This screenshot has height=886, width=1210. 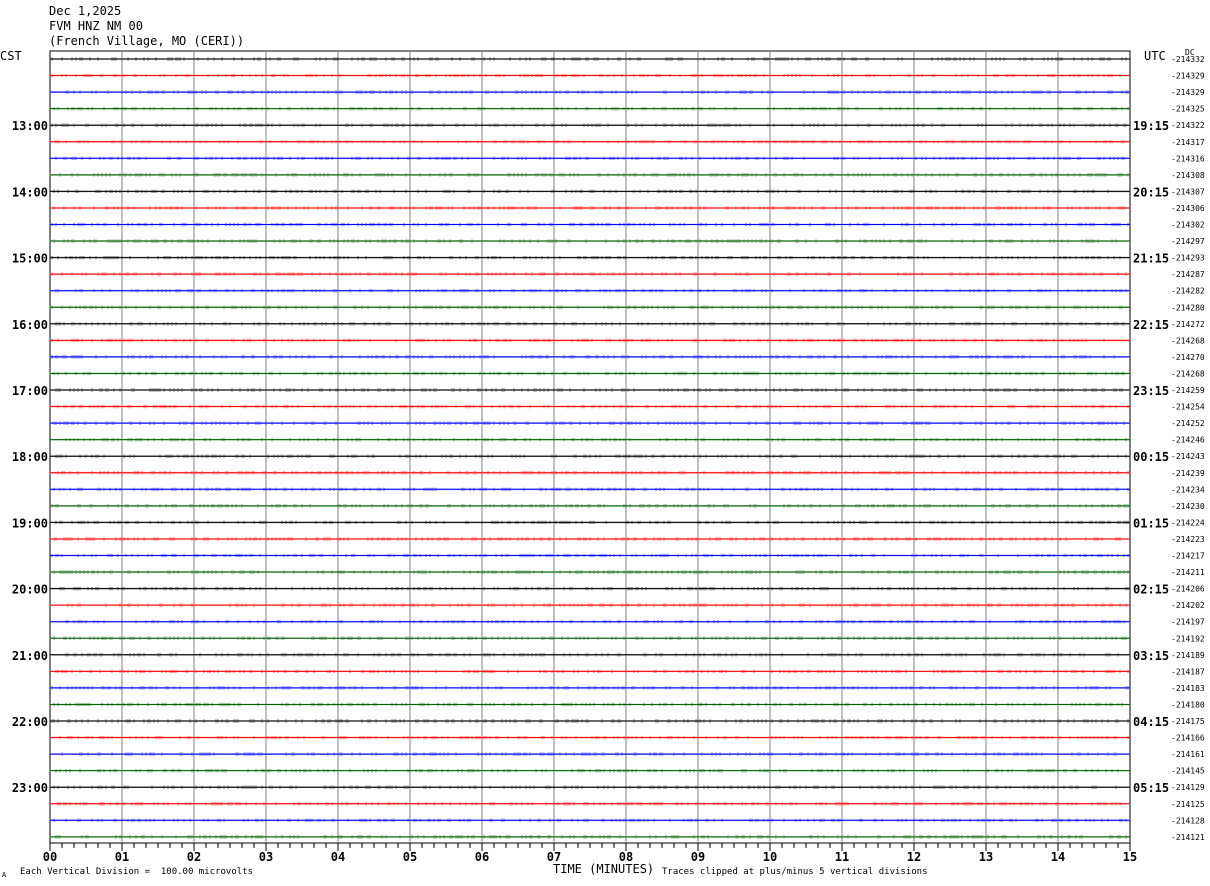 What do you see at coordinates (1188, 274) in the screenshot?
I see `trace-offset-label: -214287` at bounding box center [1188, 274].